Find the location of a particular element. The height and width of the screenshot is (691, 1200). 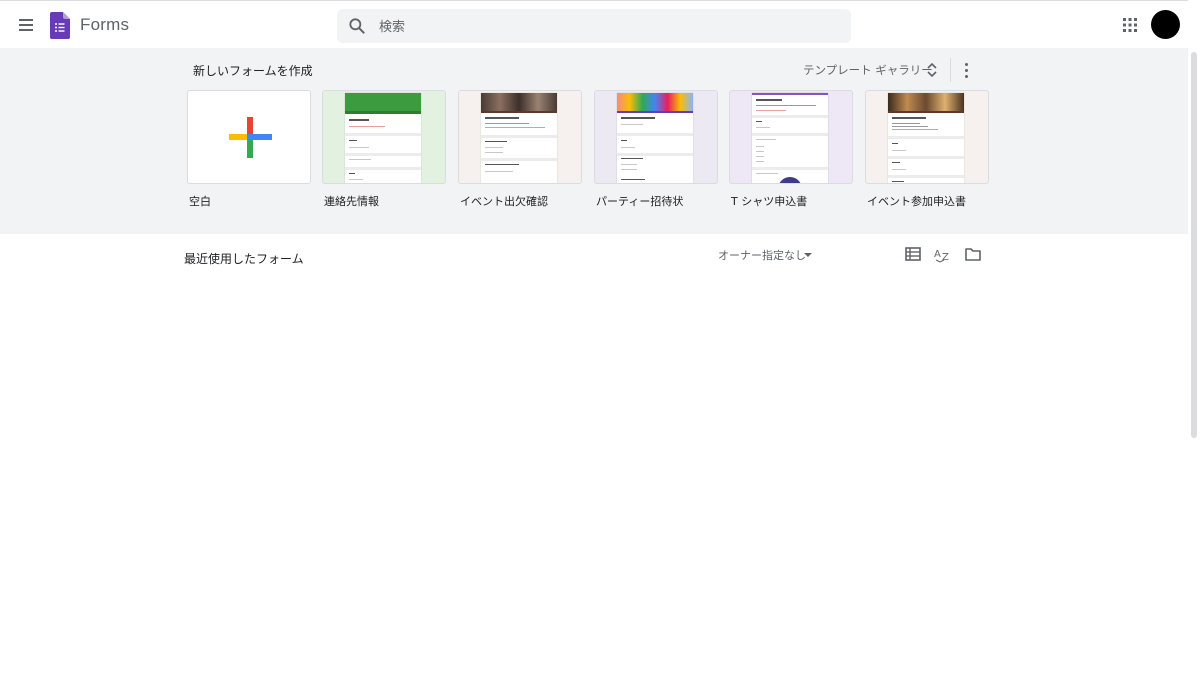

forms-logo-icon is located at coordinates (60, 25).